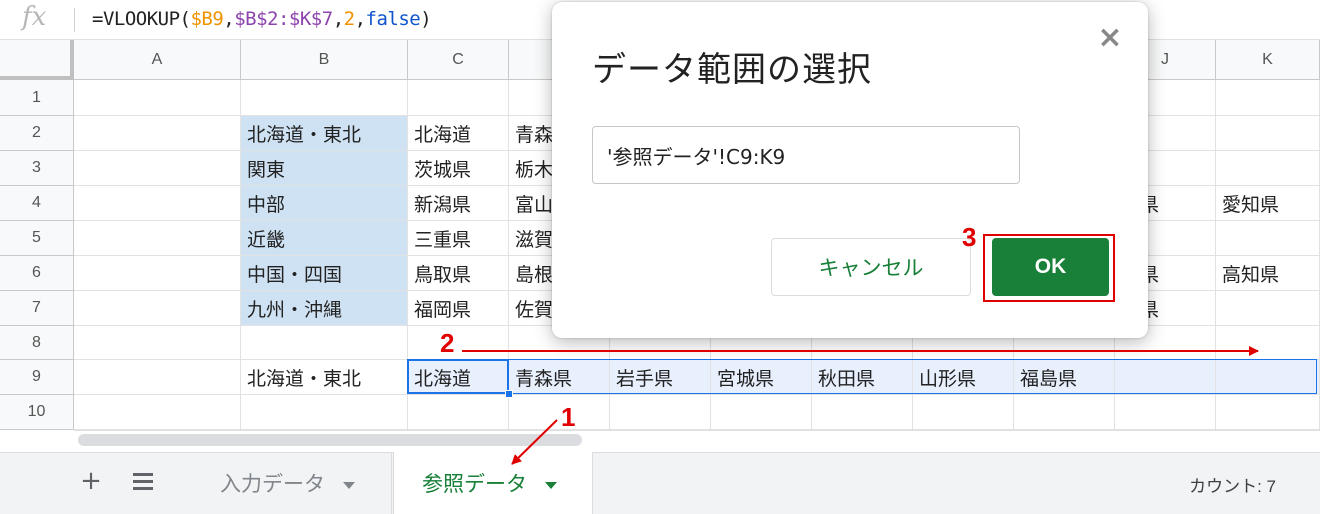 The height and width of the screenshot is (514, 1320). I want to click on cell-k7, so click(1268, 308).